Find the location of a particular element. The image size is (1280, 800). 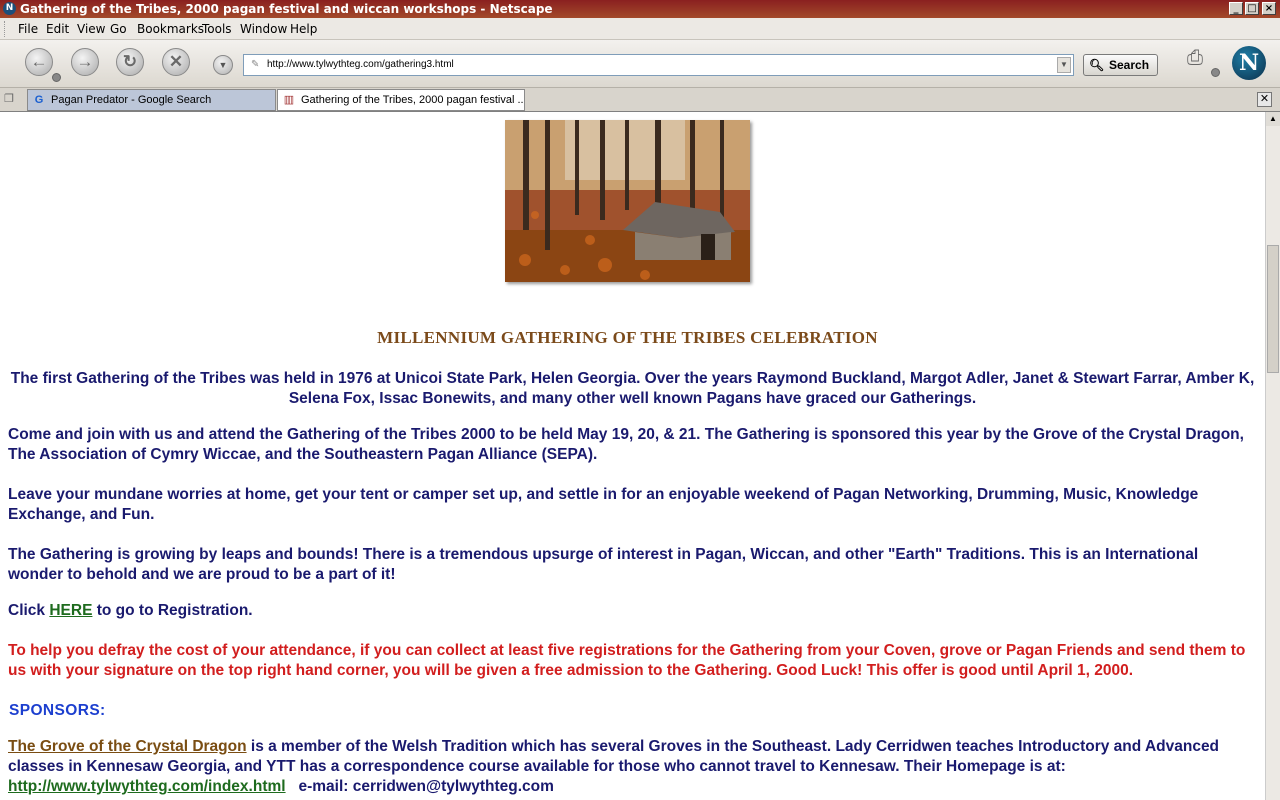

menu-view: View is located at coordinates (91, 29).